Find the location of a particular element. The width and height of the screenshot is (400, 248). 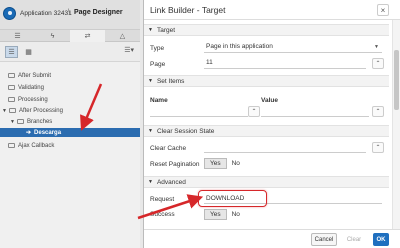

shared-components-icon: △ is located at coordinates (122, 36).